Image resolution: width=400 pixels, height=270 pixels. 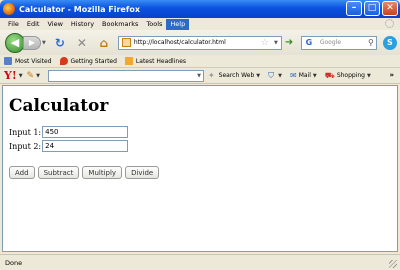 I want to click on input-1-field: 450, so click(x=85, y=132).